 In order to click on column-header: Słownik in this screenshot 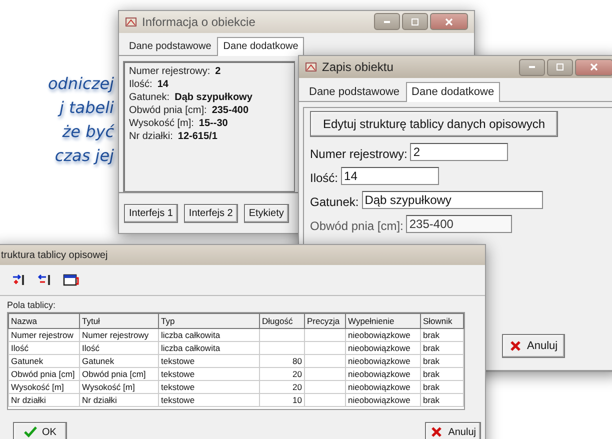, I will do `click(442, 321)`.